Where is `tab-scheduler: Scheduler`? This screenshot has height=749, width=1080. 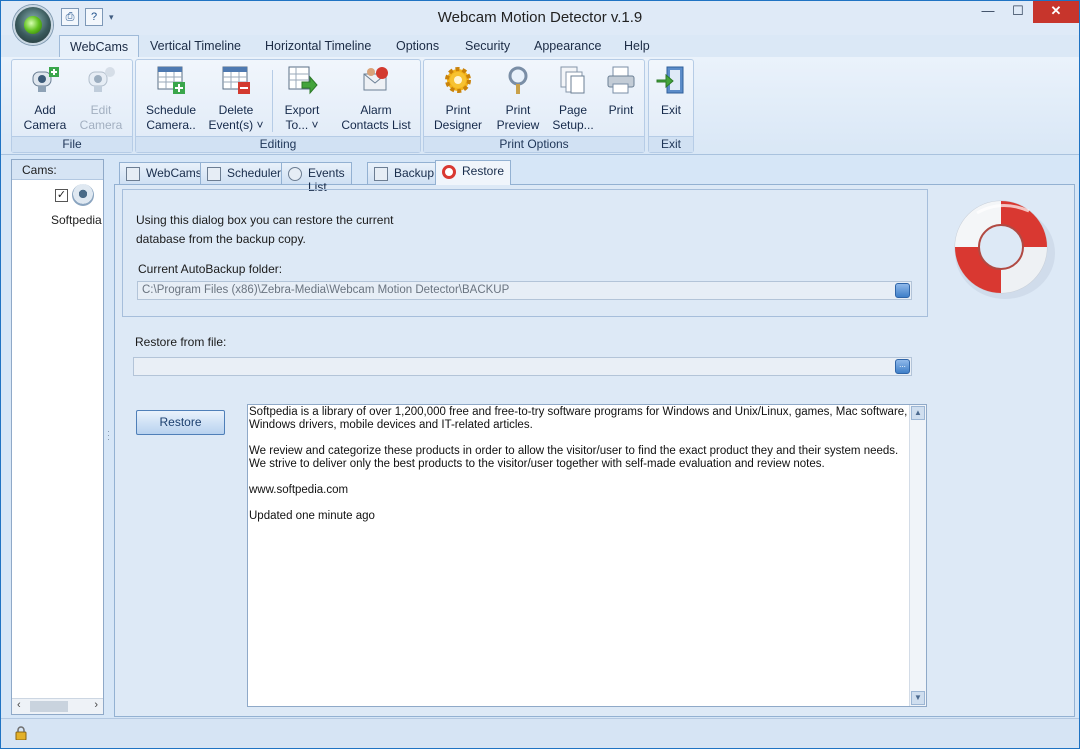
tab-scheduler: Scheduler is located at coordinates (244, 173).